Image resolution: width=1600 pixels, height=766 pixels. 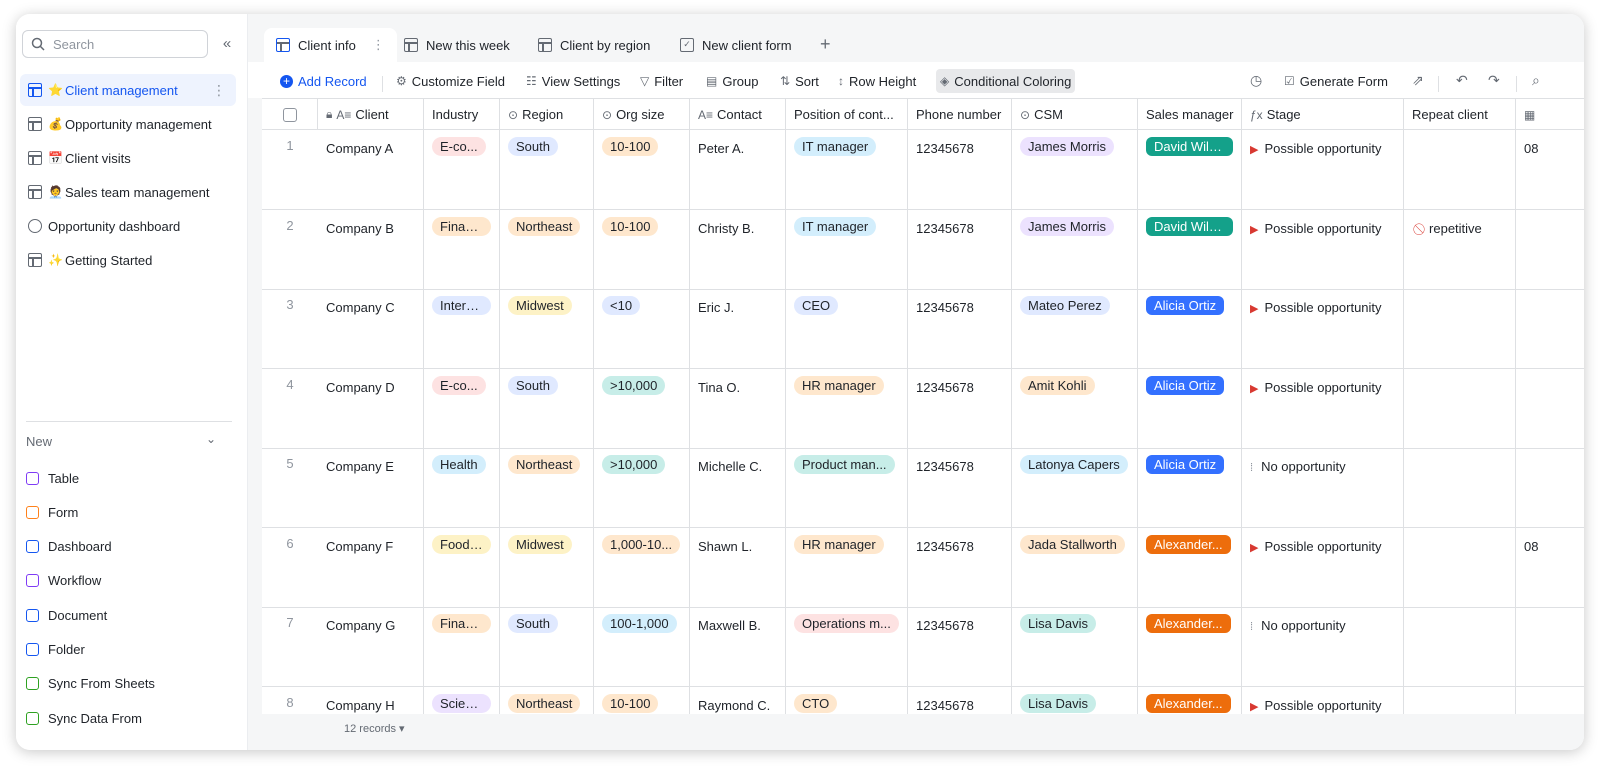 What do you see at coordinates (462, 114) in the screenshot?
I see `column-header-industry: Industry` at bounding box center [462, 114].